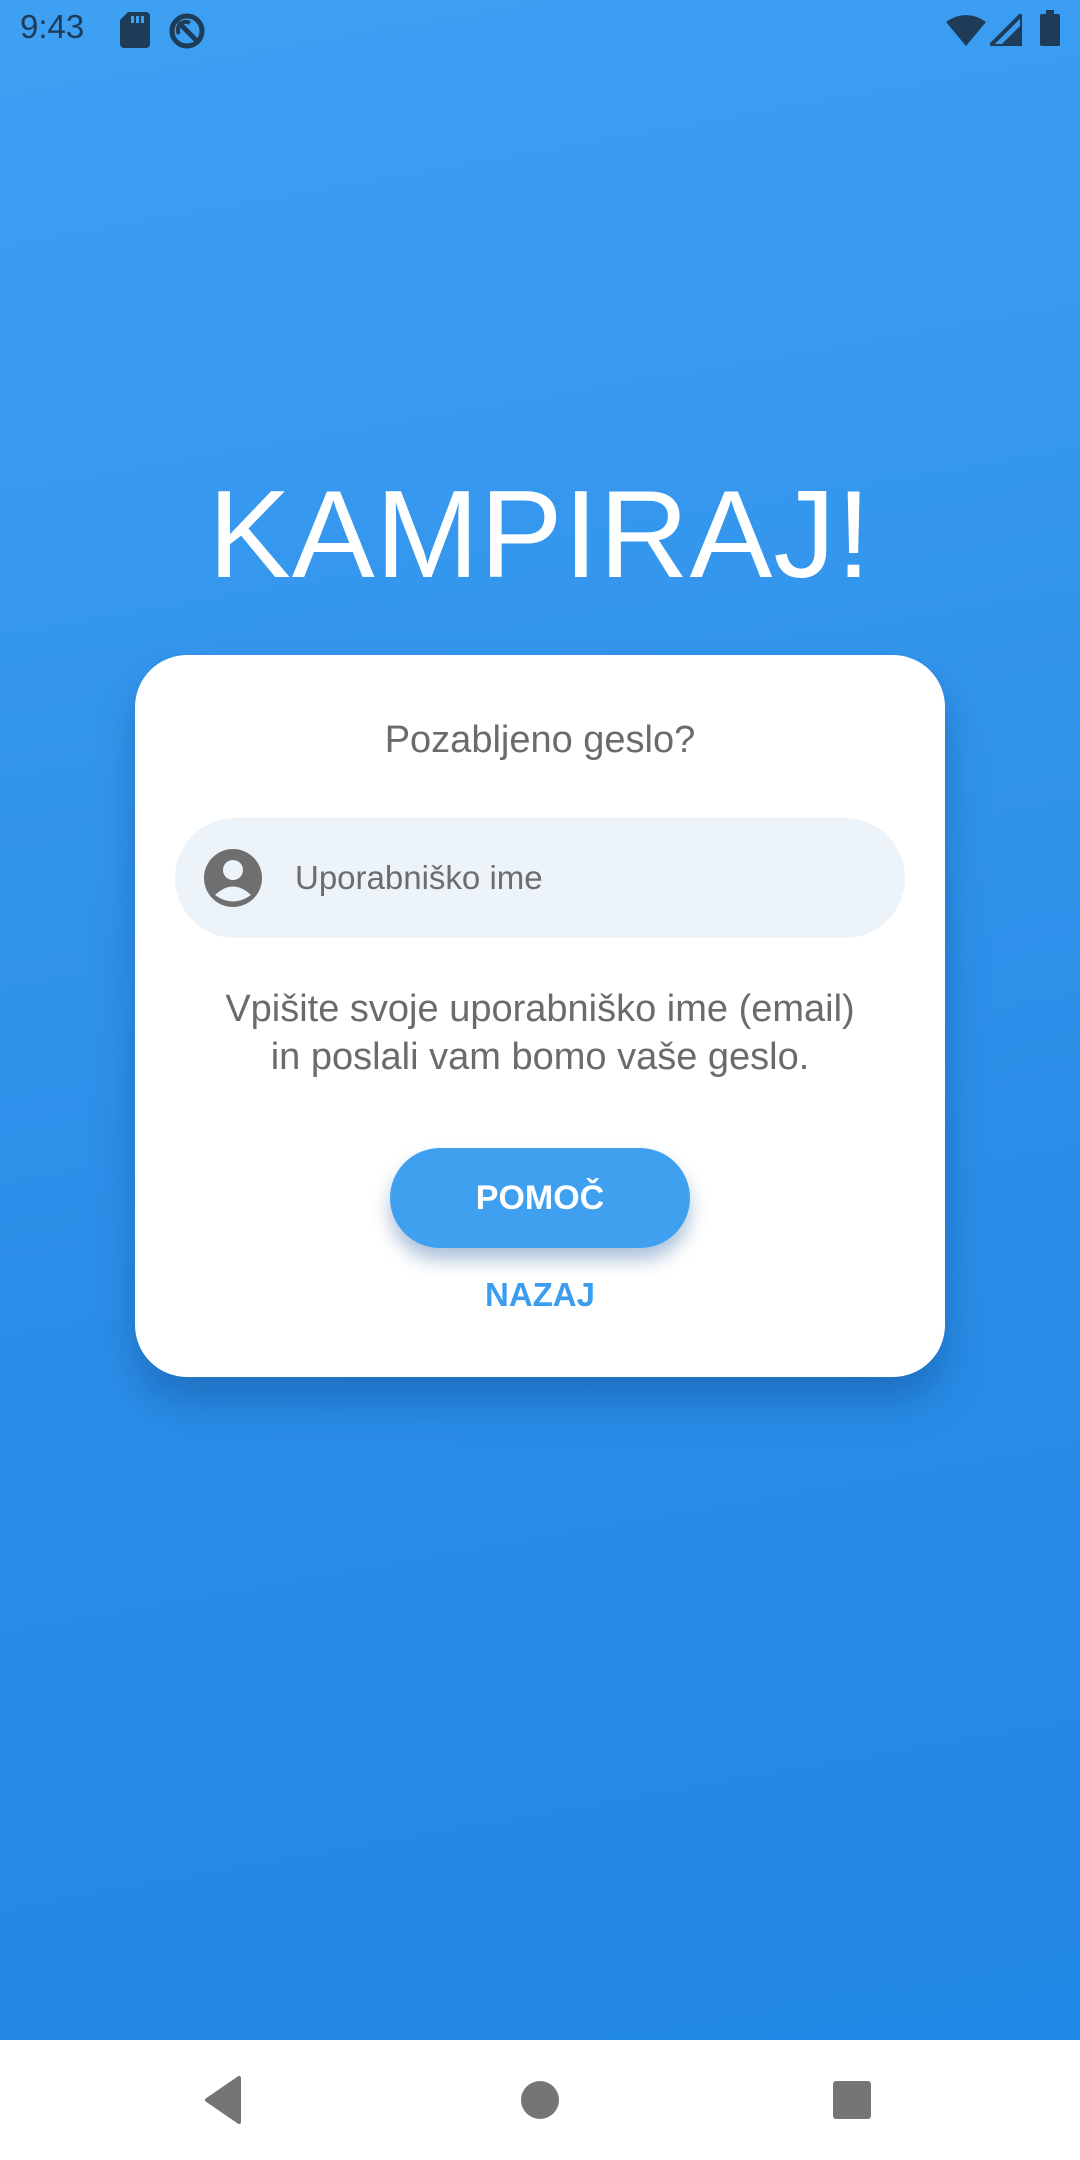 The image size is (1080, 2160). Describe the element at coordinates (233, 878) in the screenshot. I see `account-circle-icon` at that location.